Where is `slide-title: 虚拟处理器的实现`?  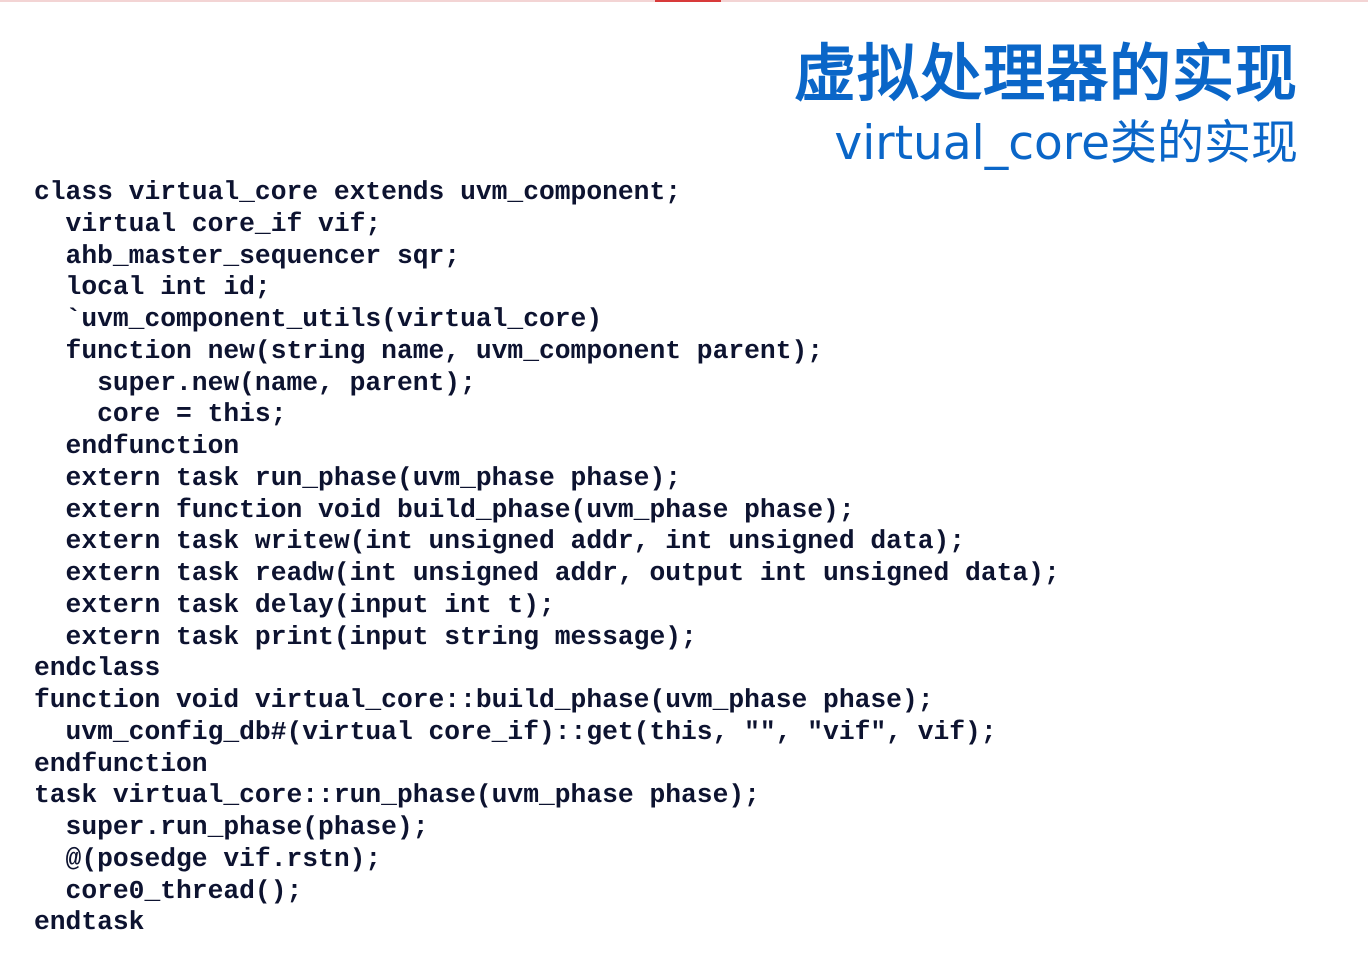
slide-title: 虚拟处理器的实现 is located at coordinates (1045, 73).